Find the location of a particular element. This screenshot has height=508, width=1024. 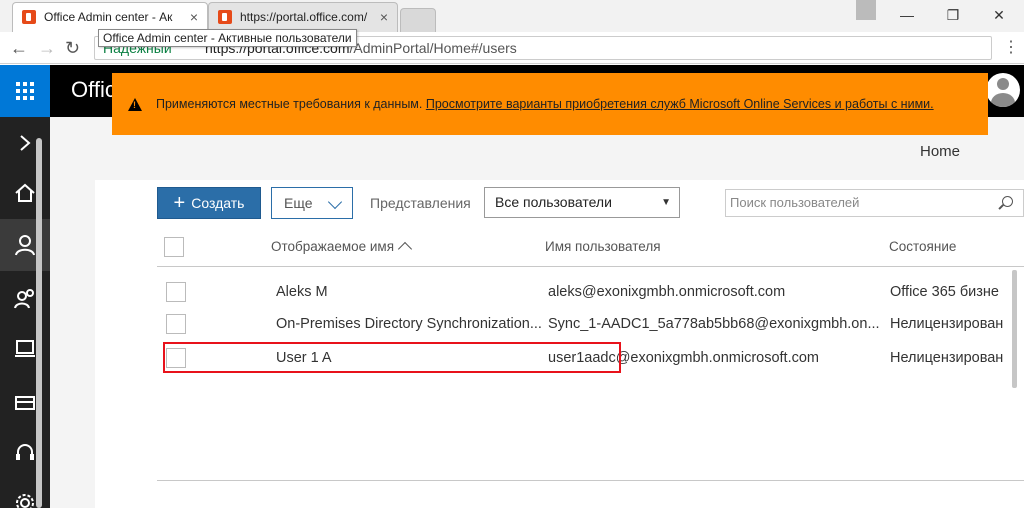

more-button: Еще is located at coordinates (312, 203).